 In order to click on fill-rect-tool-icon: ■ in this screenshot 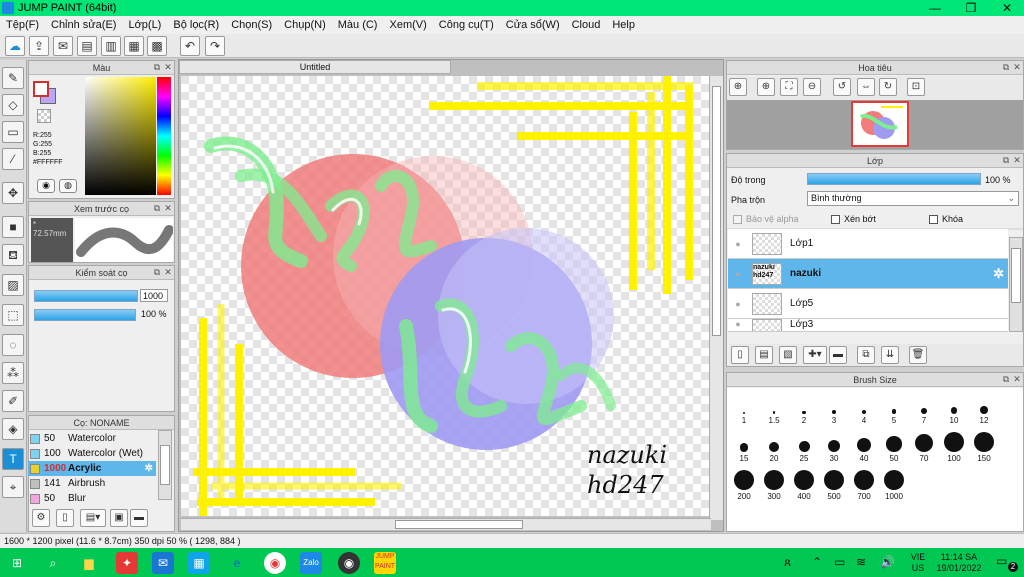, I will do `click(13, 227)`.